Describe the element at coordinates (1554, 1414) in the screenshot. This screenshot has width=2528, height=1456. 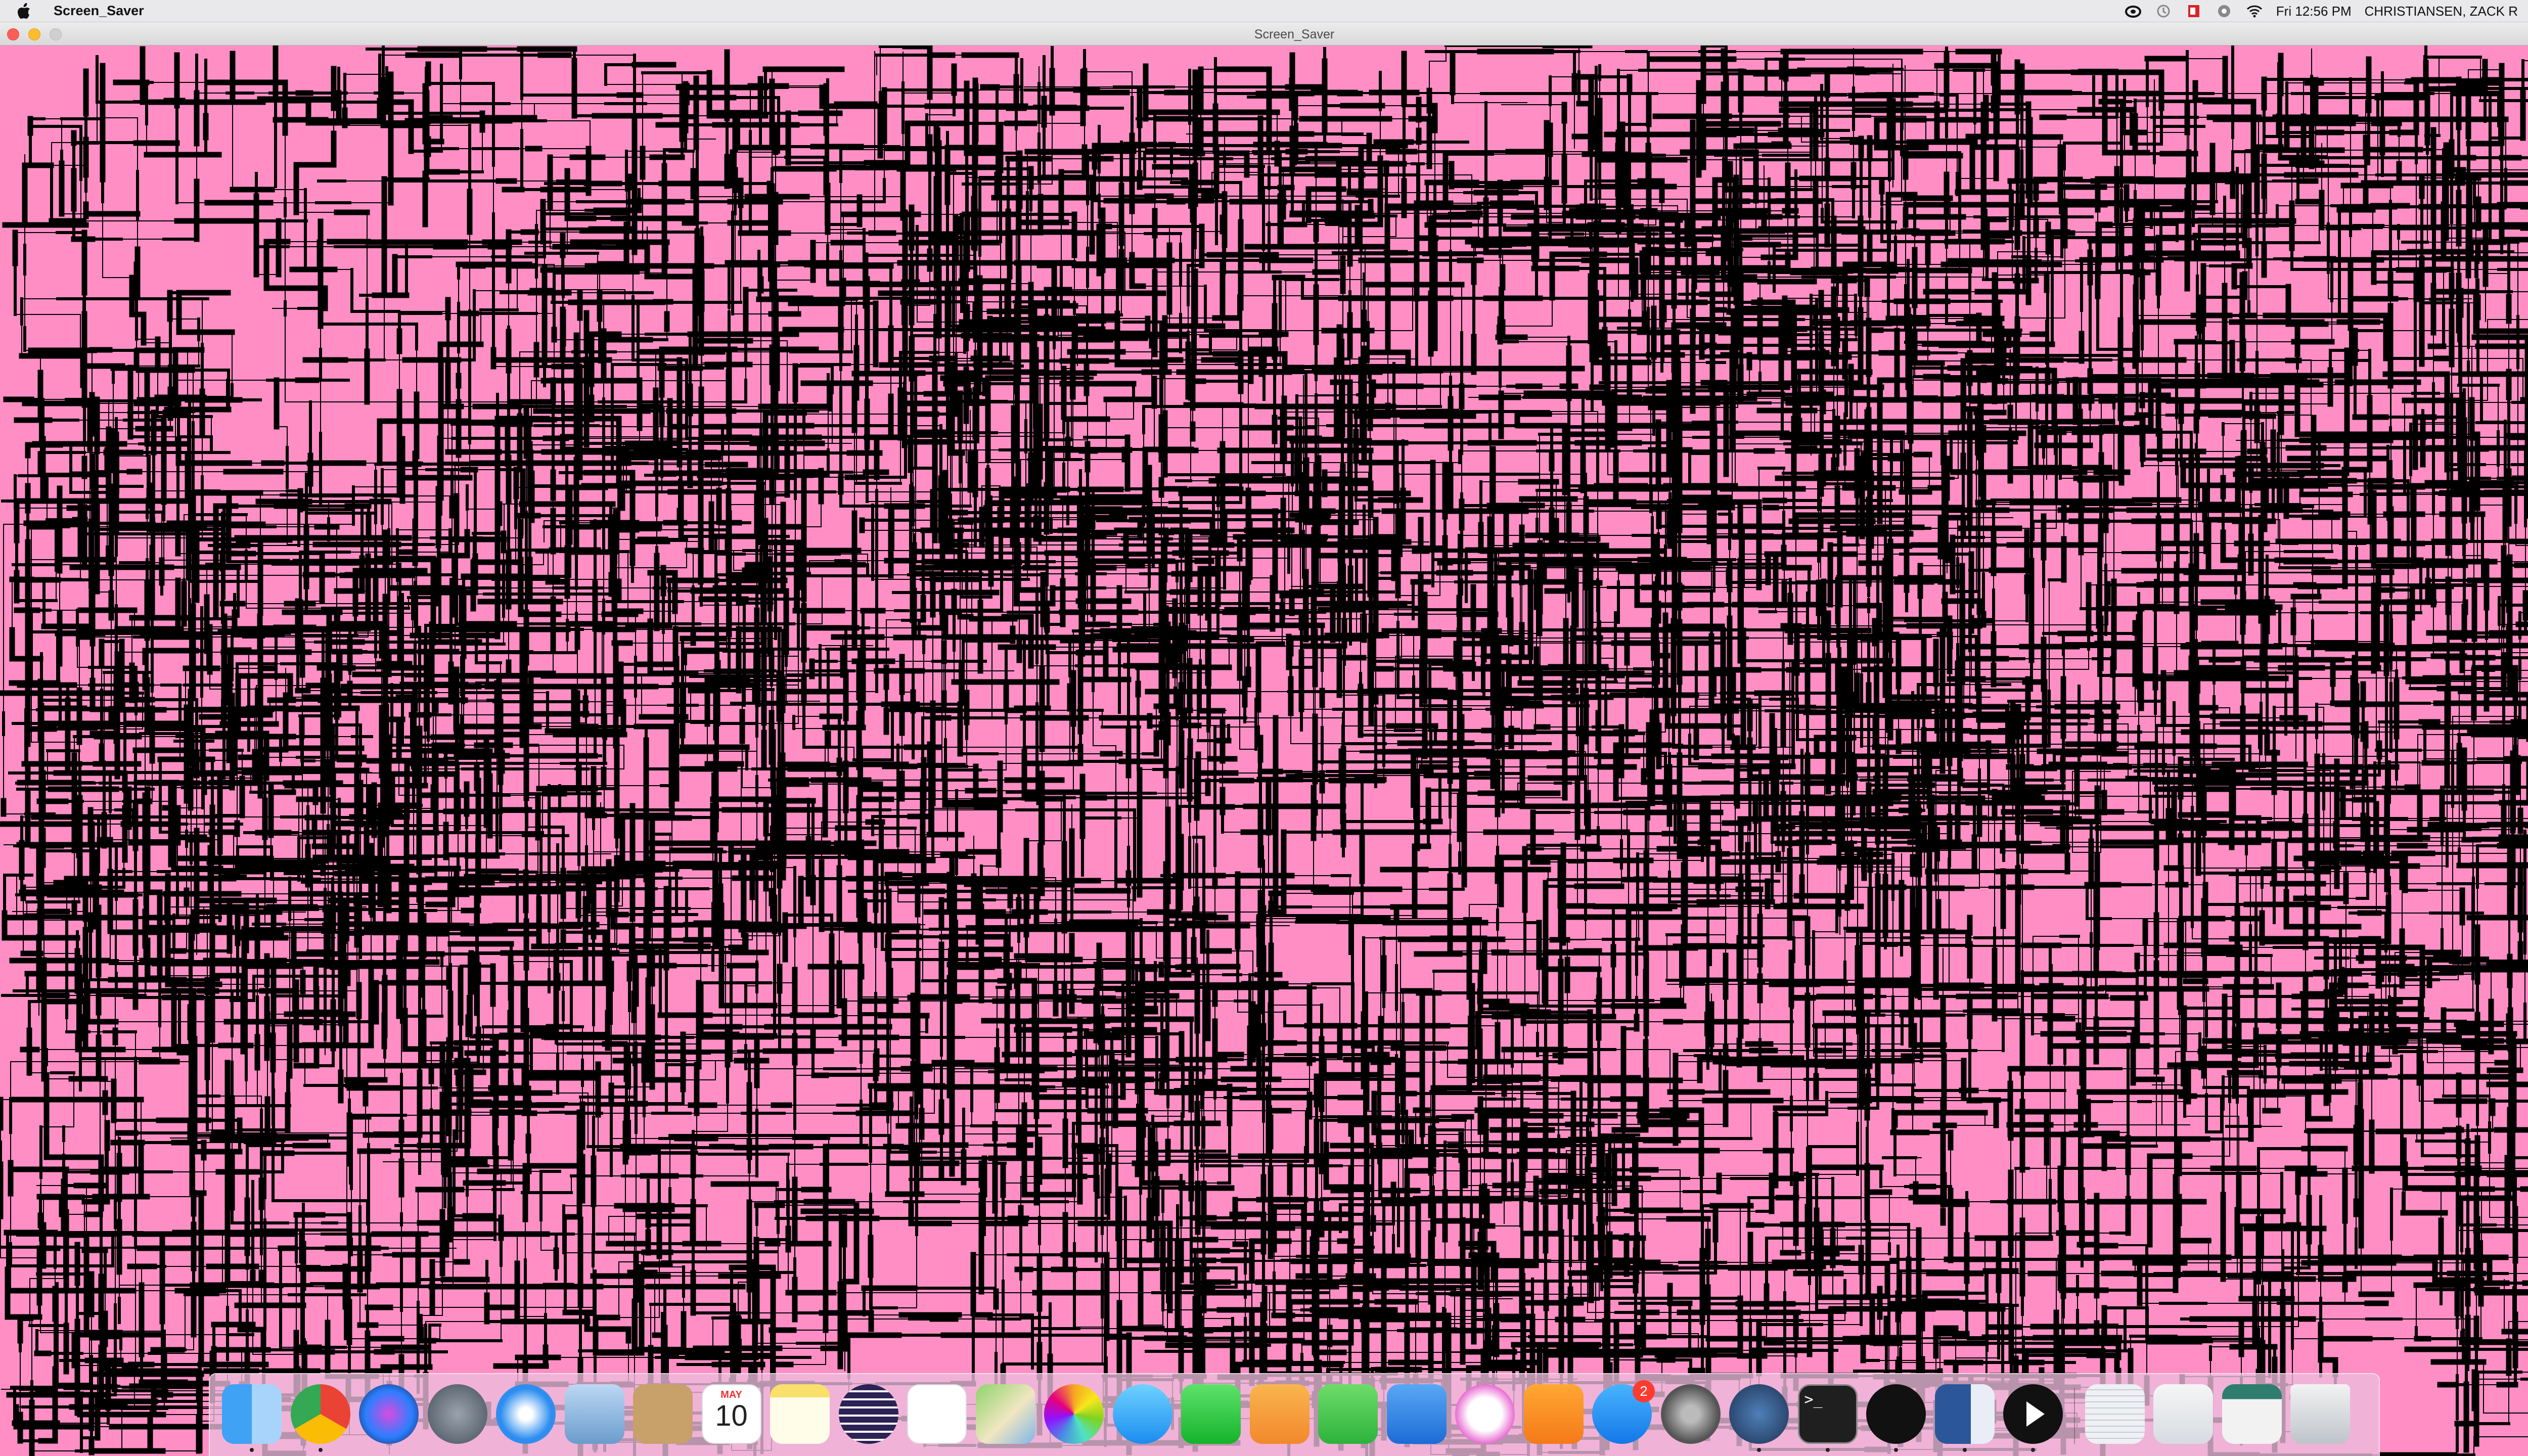
I see `ibooks-icon` at that location.